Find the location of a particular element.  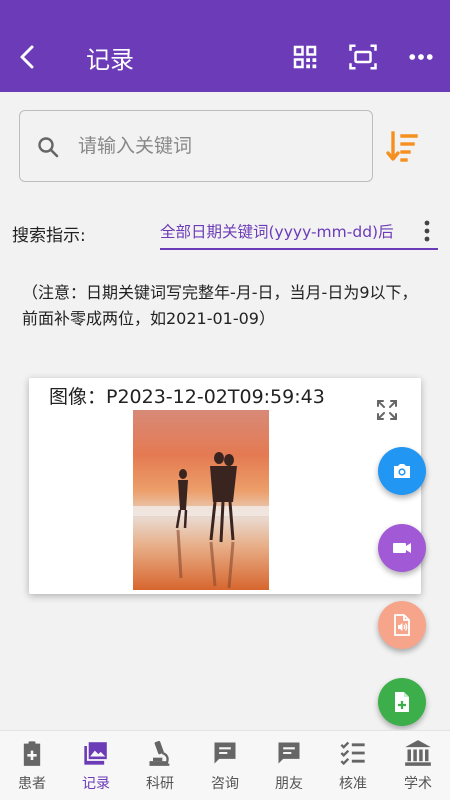

nav-label: 记录 is located at coordinates (96, 784).